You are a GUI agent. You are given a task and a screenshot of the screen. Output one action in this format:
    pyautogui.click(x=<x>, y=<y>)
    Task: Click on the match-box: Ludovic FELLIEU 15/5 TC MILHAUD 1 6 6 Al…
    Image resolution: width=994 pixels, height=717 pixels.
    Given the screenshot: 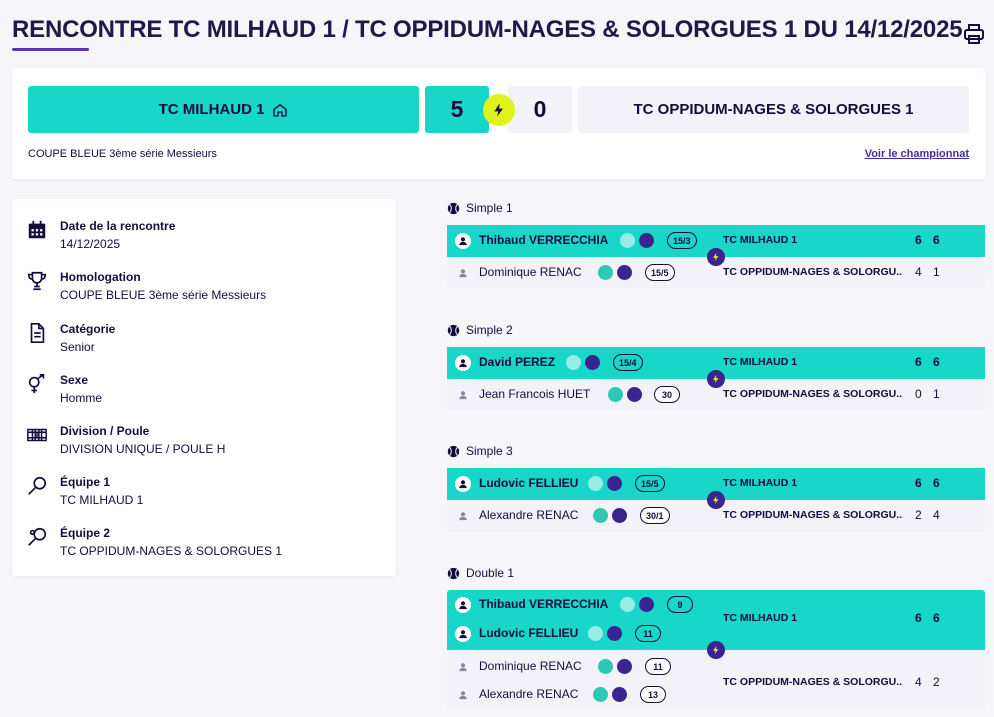 What is the action you would take?
    pyautogui.click(x=716, y=500)
    